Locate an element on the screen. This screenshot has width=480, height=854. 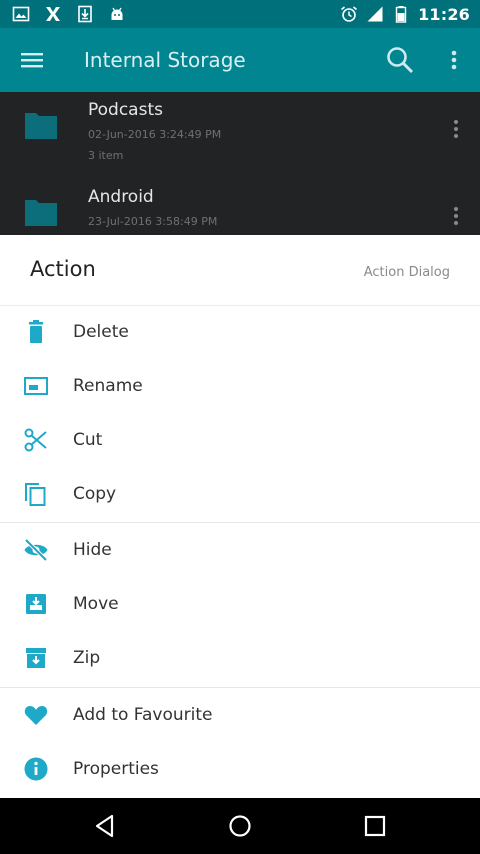
back-icon is located at coordinates (105, 826).